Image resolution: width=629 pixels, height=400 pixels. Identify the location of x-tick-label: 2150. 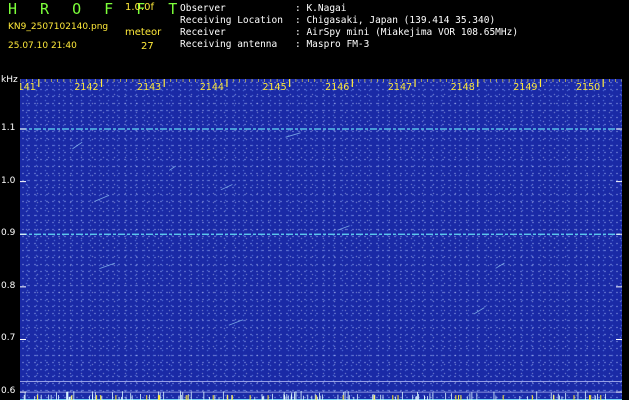
(588, 87).